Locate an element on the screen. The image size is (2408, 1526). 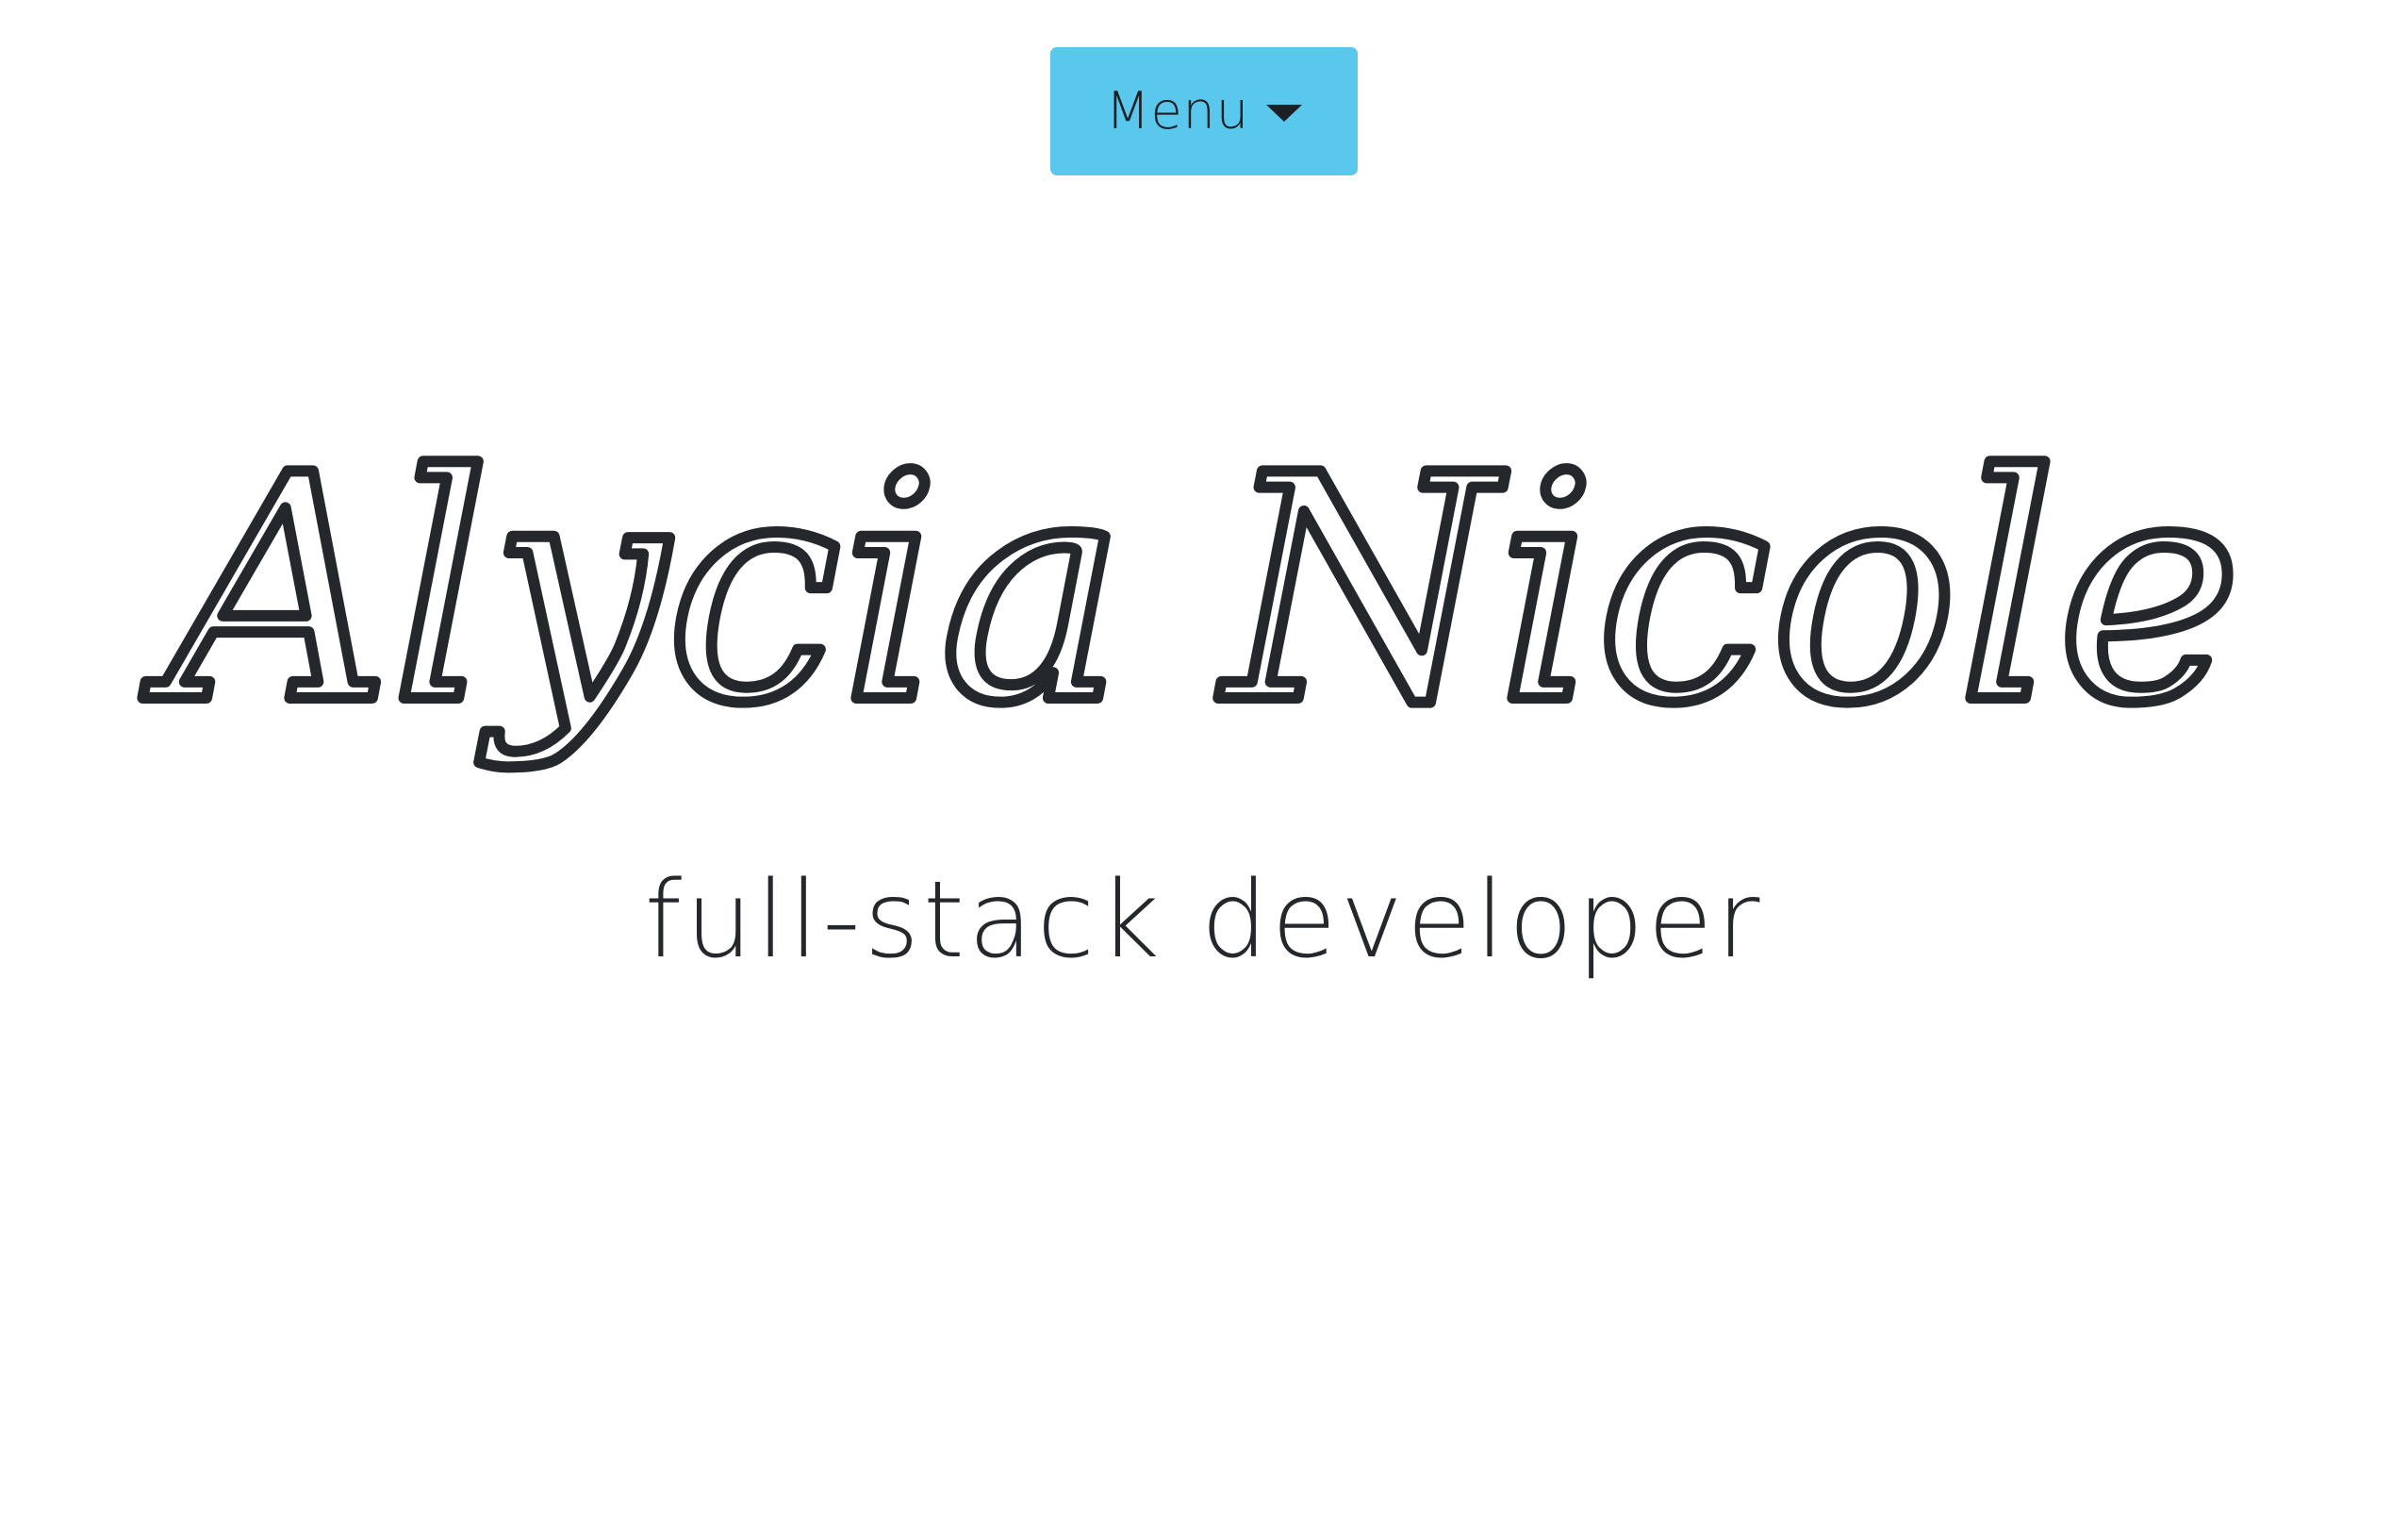
menu-label: Menu is located at coordinates (1177, 111).